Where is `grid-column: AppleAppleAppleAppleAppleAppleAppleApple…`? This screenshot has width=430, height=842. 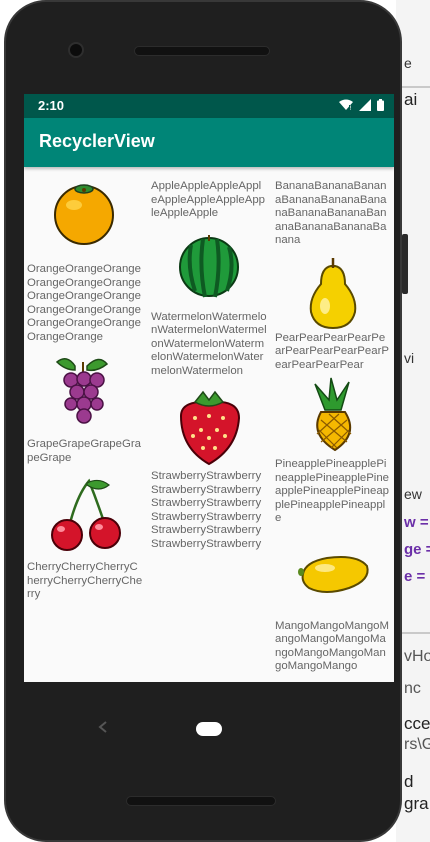
grid-column: AppleAppleAppleAppleAppleAppleAppleApple… is located at coordinates (209, 365).